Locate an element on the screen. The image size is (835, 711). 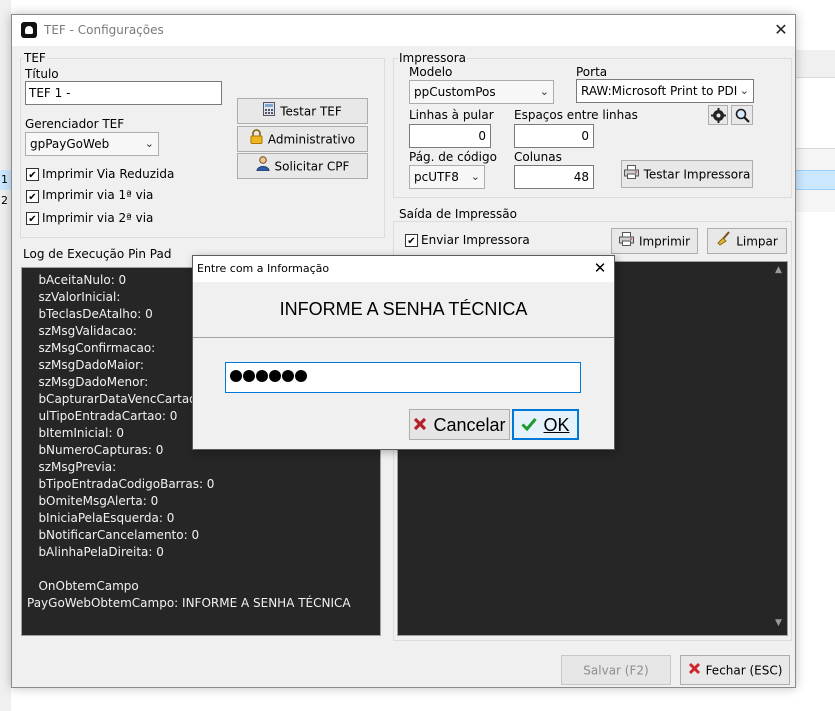
titulo-field: TEF 1 - is located at coordinates (123, 93).